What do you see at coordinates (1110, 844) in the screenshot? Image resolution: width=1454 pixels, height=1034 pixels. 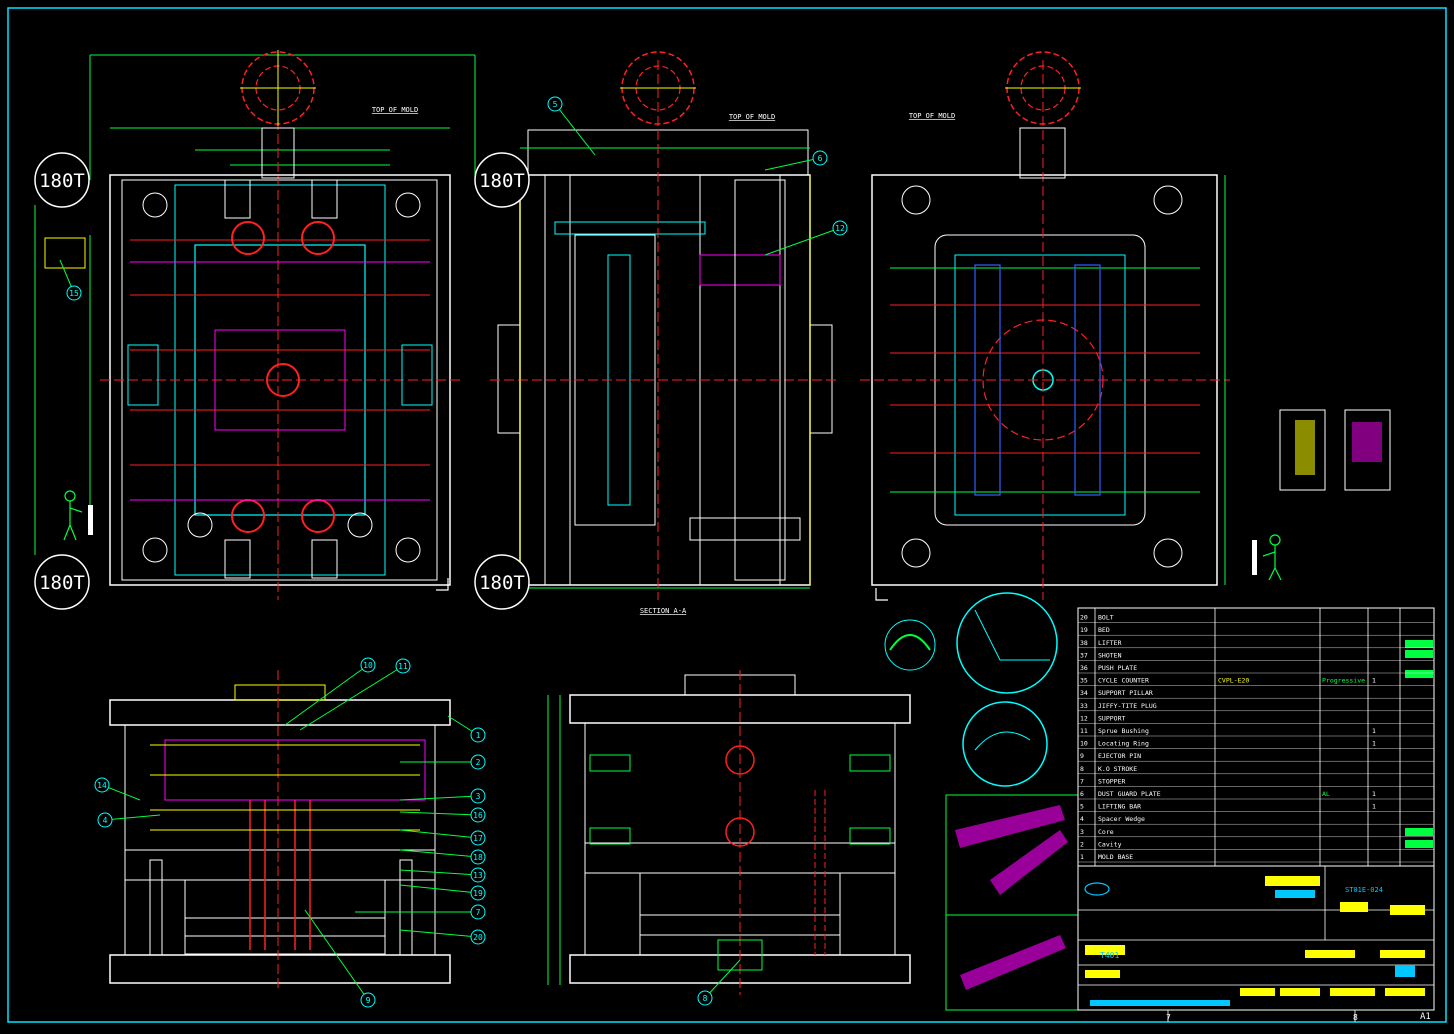 I see `bom-cell-name: Cavity` at bounding box center [1110, 844].